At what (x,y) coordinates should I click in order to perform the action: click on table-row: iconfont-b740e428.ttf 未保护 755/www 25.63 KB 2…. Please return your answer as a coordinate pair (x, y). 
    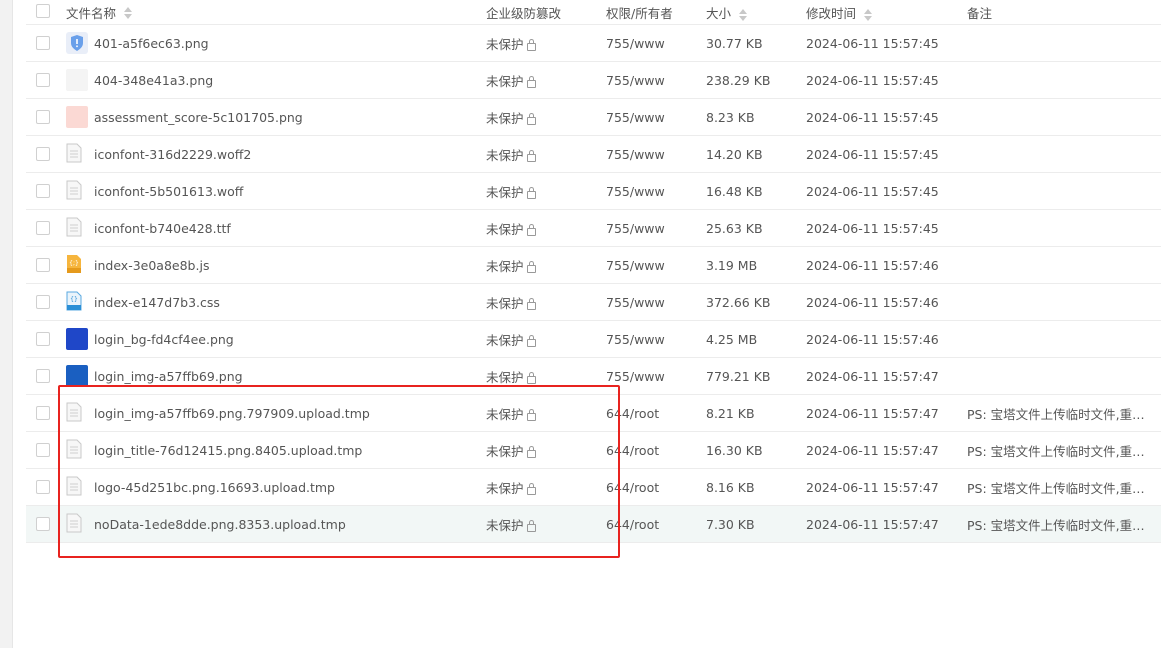
    Looking at the image, I should click on (593, 228).